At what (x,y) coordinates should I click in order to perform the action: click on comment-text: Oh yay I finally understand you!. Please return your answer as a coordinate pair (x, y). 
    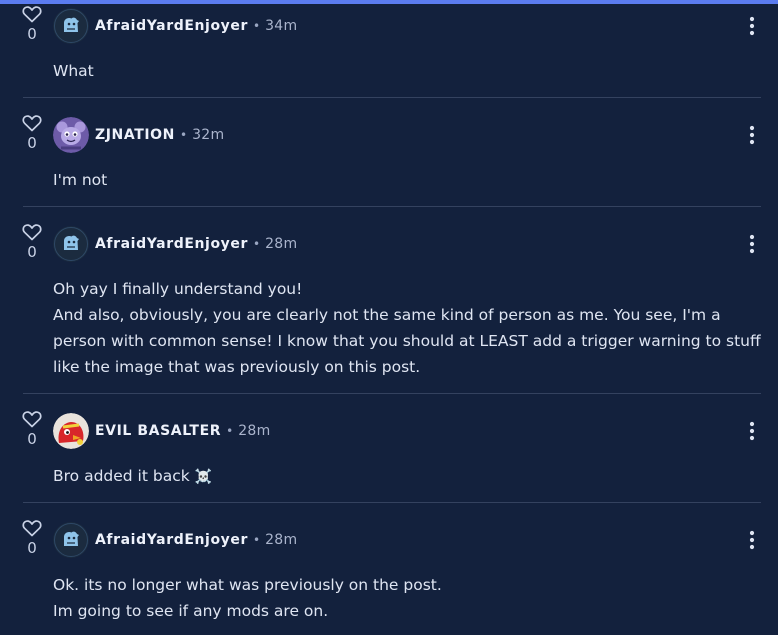
    Looking at the image, I should click on (178, 289).